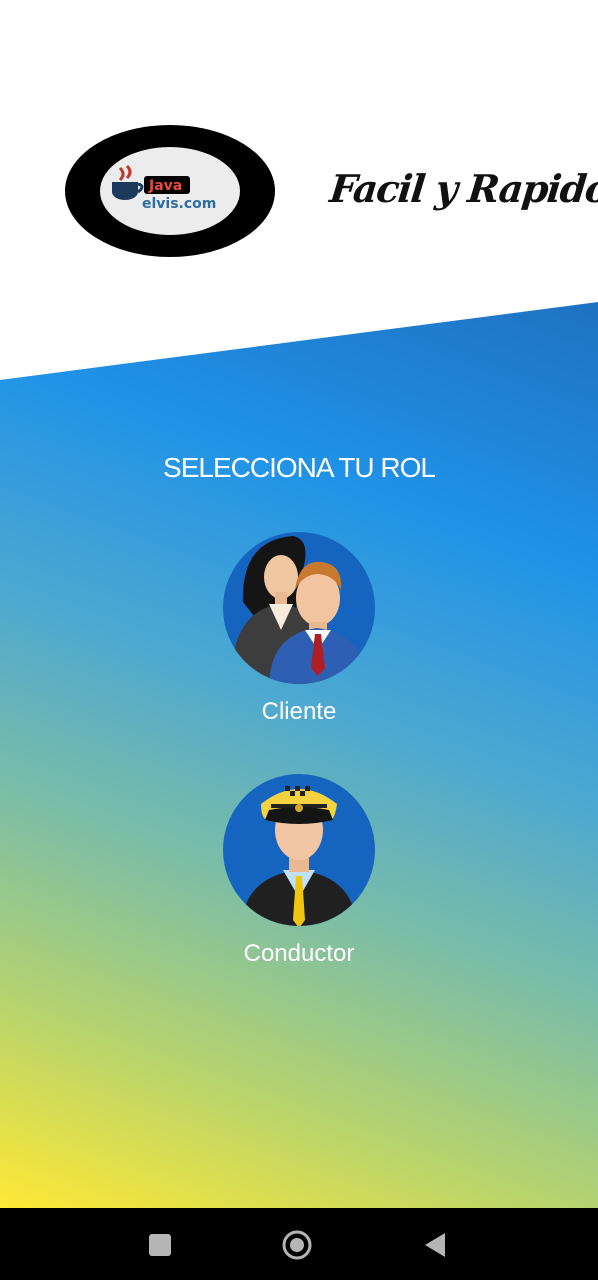  What do you see at coordinates (299, 850) in the screenshot?
I see `driver-avatar-icon` at bounding box center [299, 850].